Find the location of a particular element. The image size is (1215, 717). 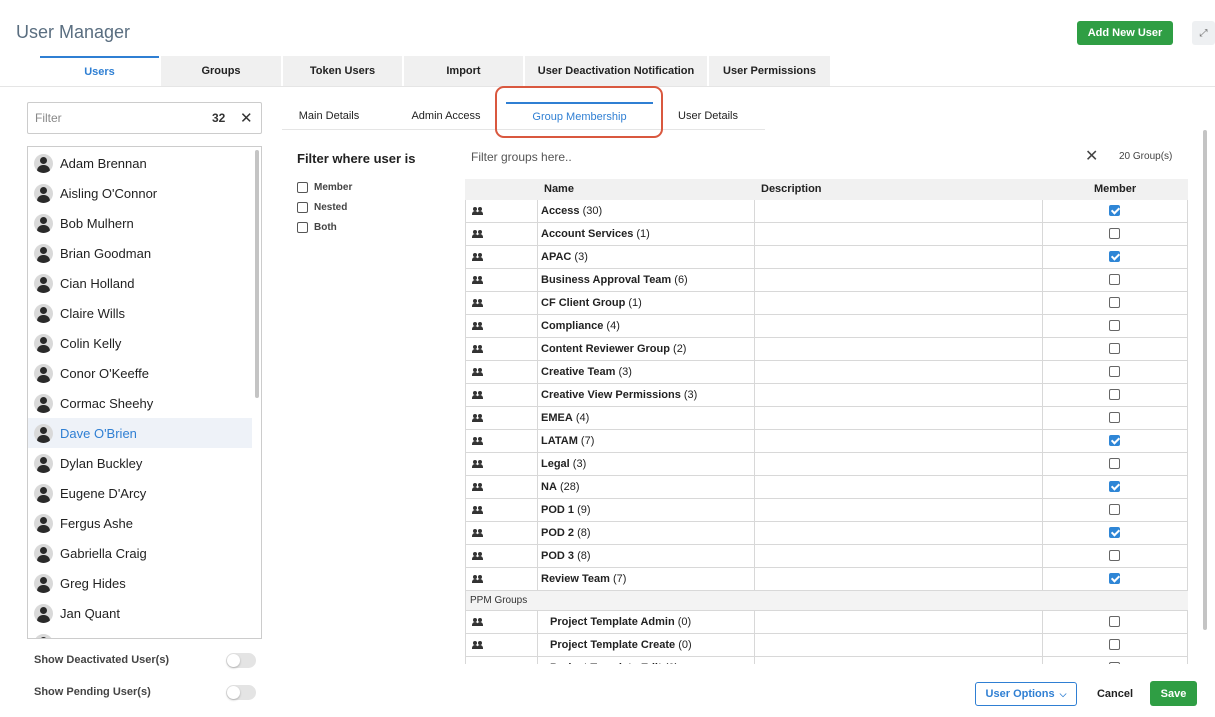

table-row: Business Approval Team (6) is located at coordinates (826, 280).